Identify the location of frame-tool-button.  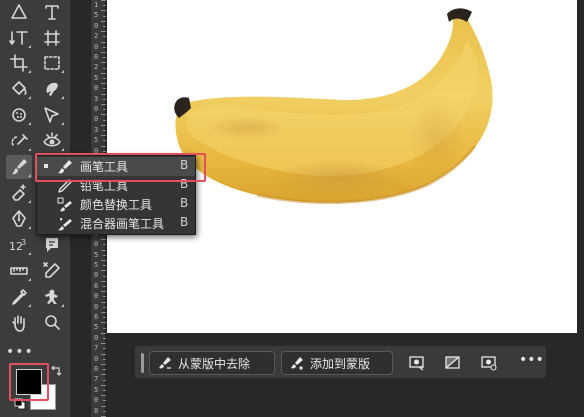
(52, 38).